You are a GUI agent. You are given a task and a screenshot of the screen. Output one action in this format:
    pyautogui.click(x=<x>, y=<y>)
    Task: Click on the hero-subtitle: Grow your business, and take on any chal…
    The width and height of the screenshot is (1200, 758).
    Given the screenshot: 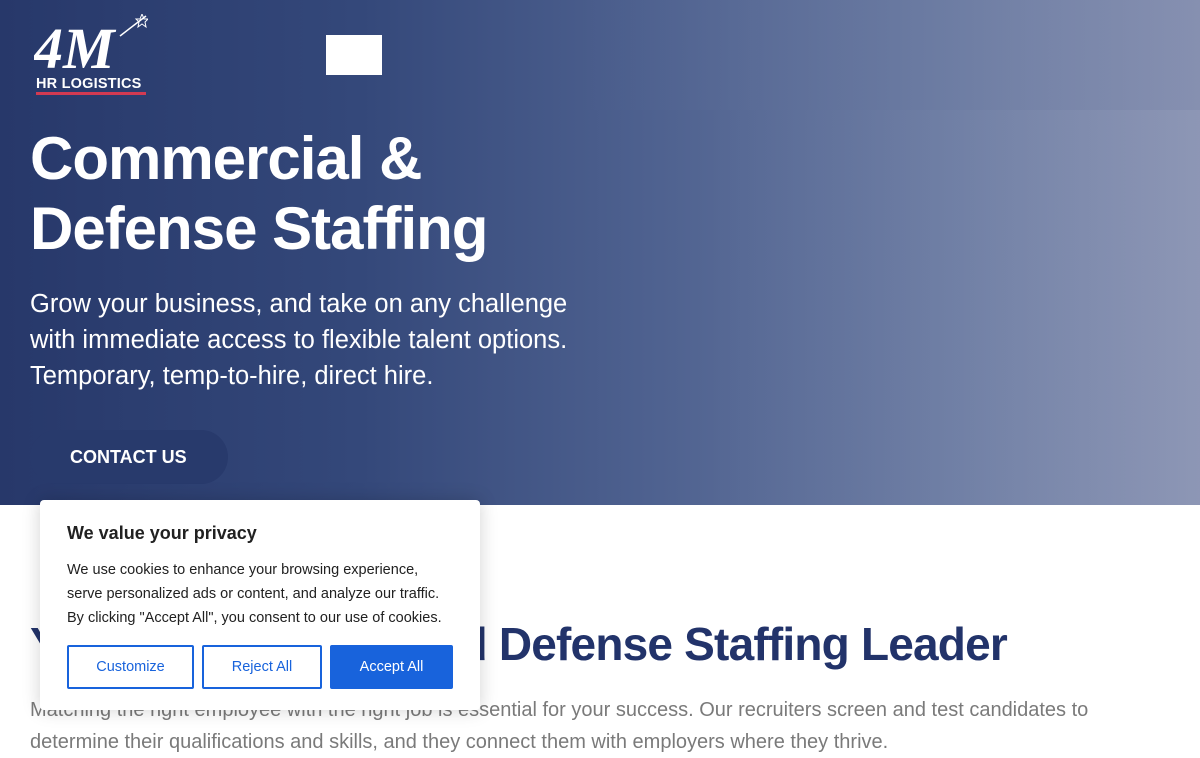 What is the action you would take?
    pyautogui.click(x=299, y=340)
    